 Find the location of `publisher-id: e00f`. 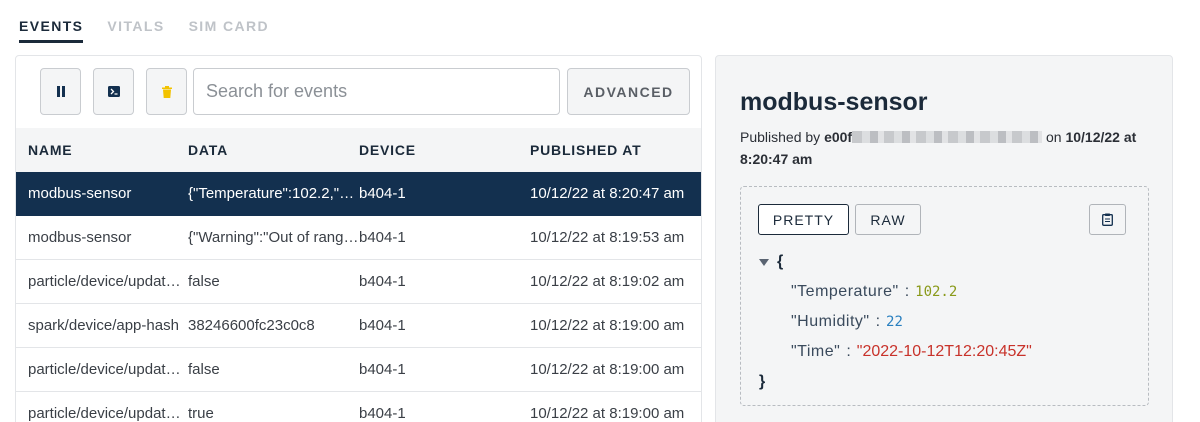

publisher-id: e00f is located at coordinates (838, 137).